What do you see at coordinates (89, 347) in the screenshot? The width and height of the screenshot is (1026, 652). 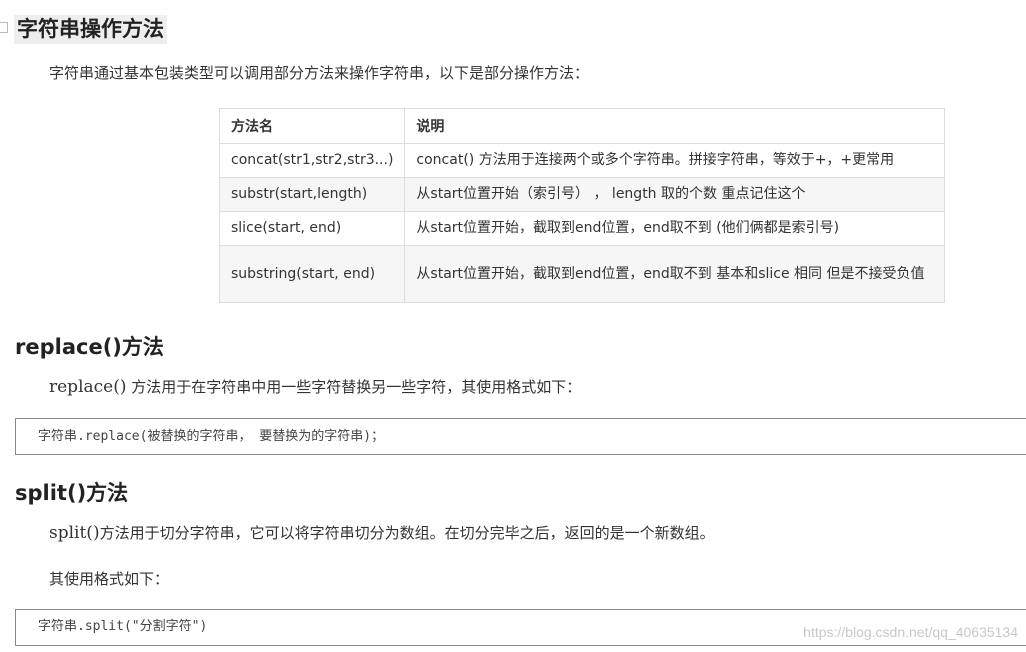 I see `replace-heading: replace()方法` at bounding box center [89, 347].